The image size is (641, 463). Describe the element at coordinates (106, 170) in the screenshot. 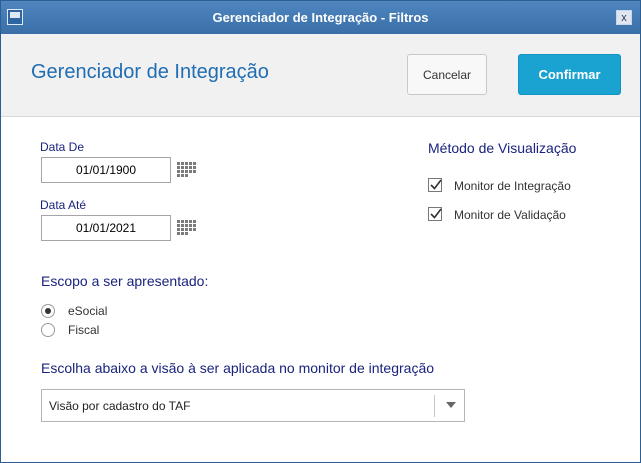

I see `date-from-input: 01/01/1900` at that location.